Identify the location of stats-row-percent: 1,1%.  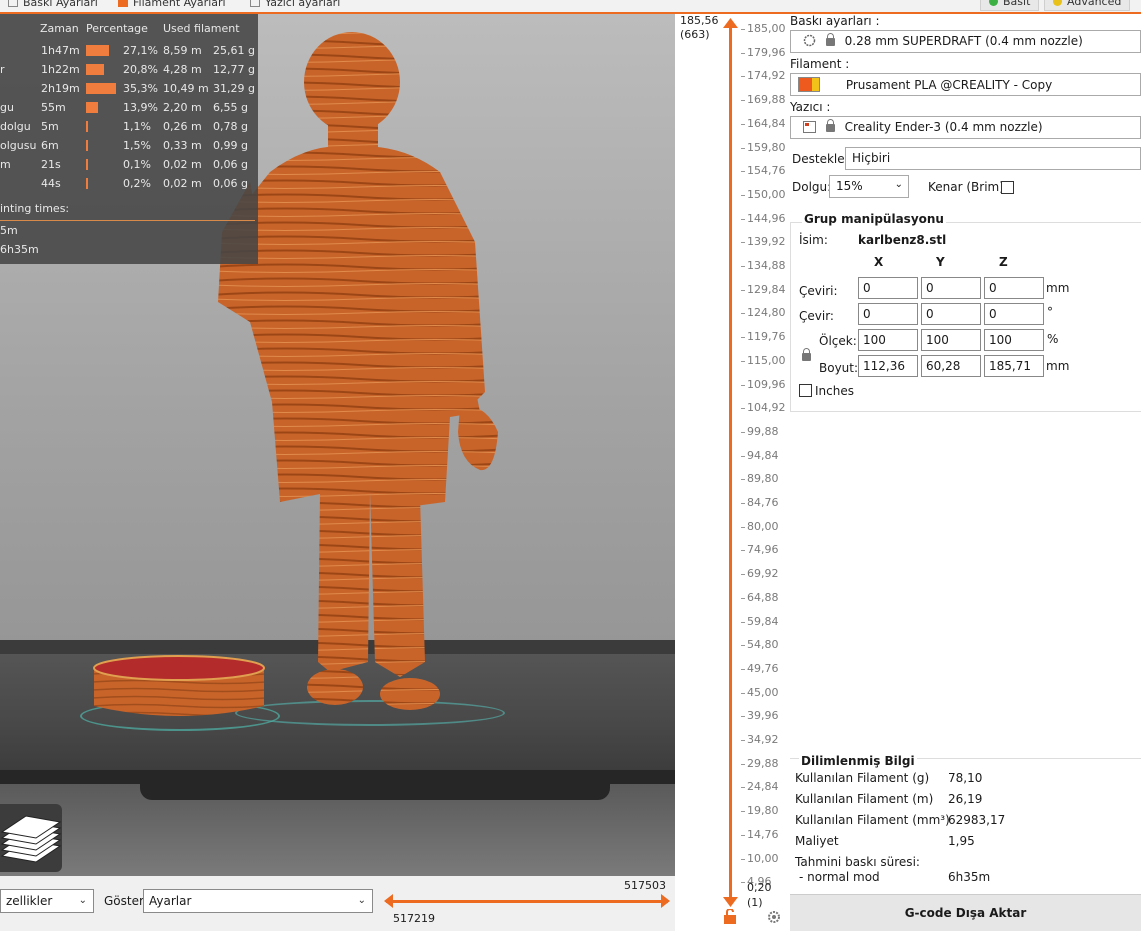
(137, 126).